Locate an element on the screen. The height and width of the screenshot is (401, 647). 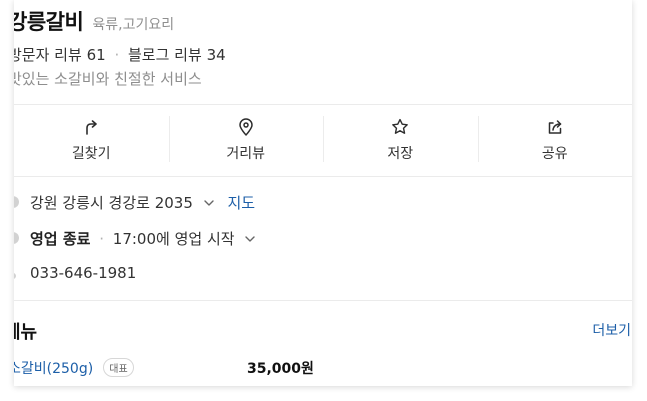
menu-item: 소갈비(250g) 대표 is located at coordinates (74, 368).